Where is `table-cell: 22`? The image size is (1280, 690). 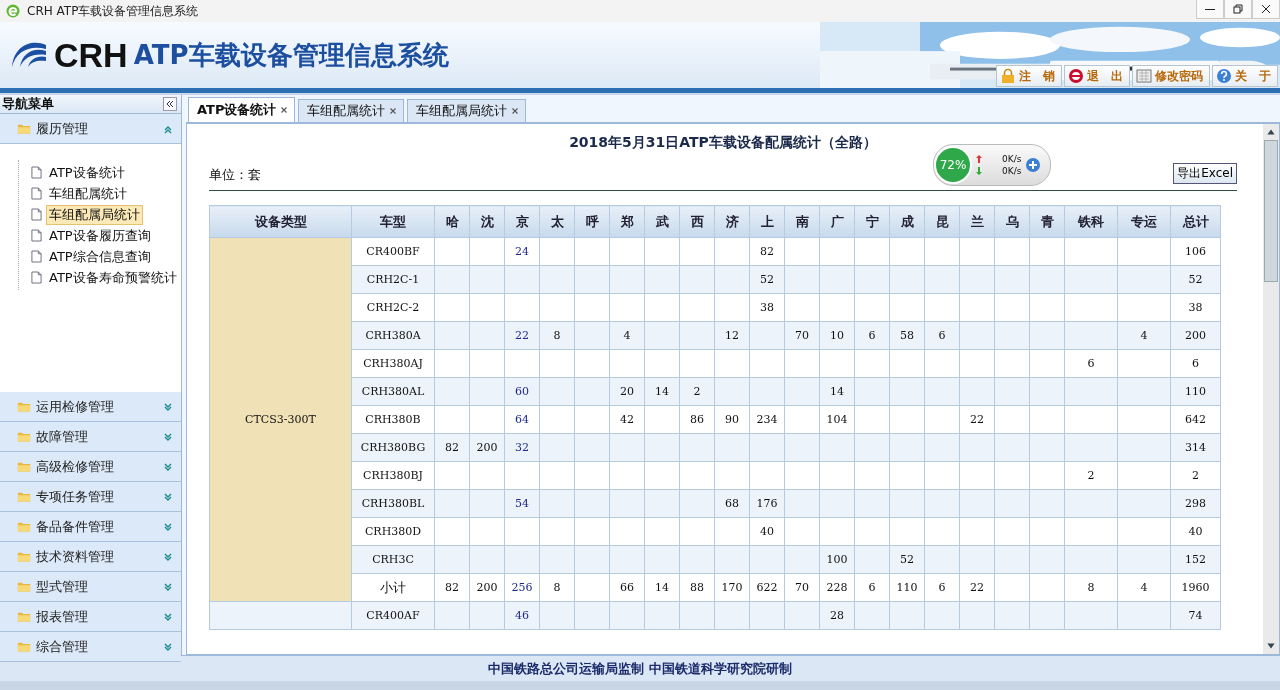
table-cell: 22 is located at coordinates (977, 419).